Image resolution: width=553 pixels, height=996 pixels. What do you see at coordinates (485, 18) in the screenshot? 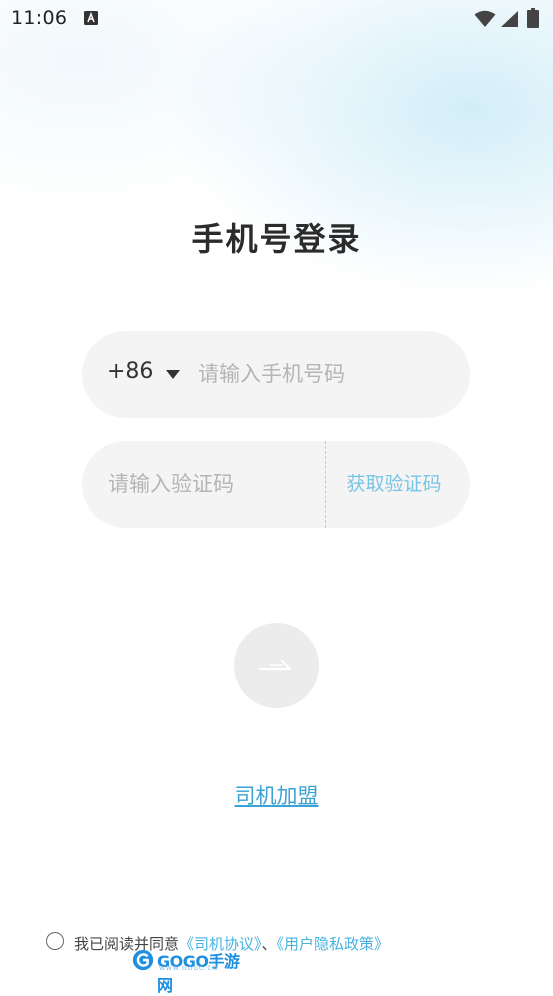
I see `wifi-icon` at bounding box center [485, 18].